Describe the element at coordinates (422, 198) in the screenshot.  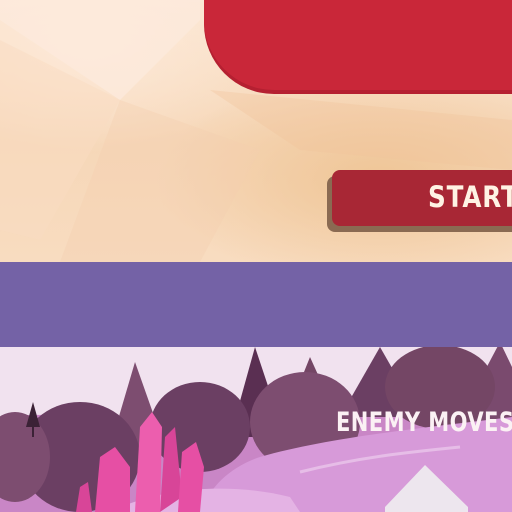
I see `start-button: START` at that location.